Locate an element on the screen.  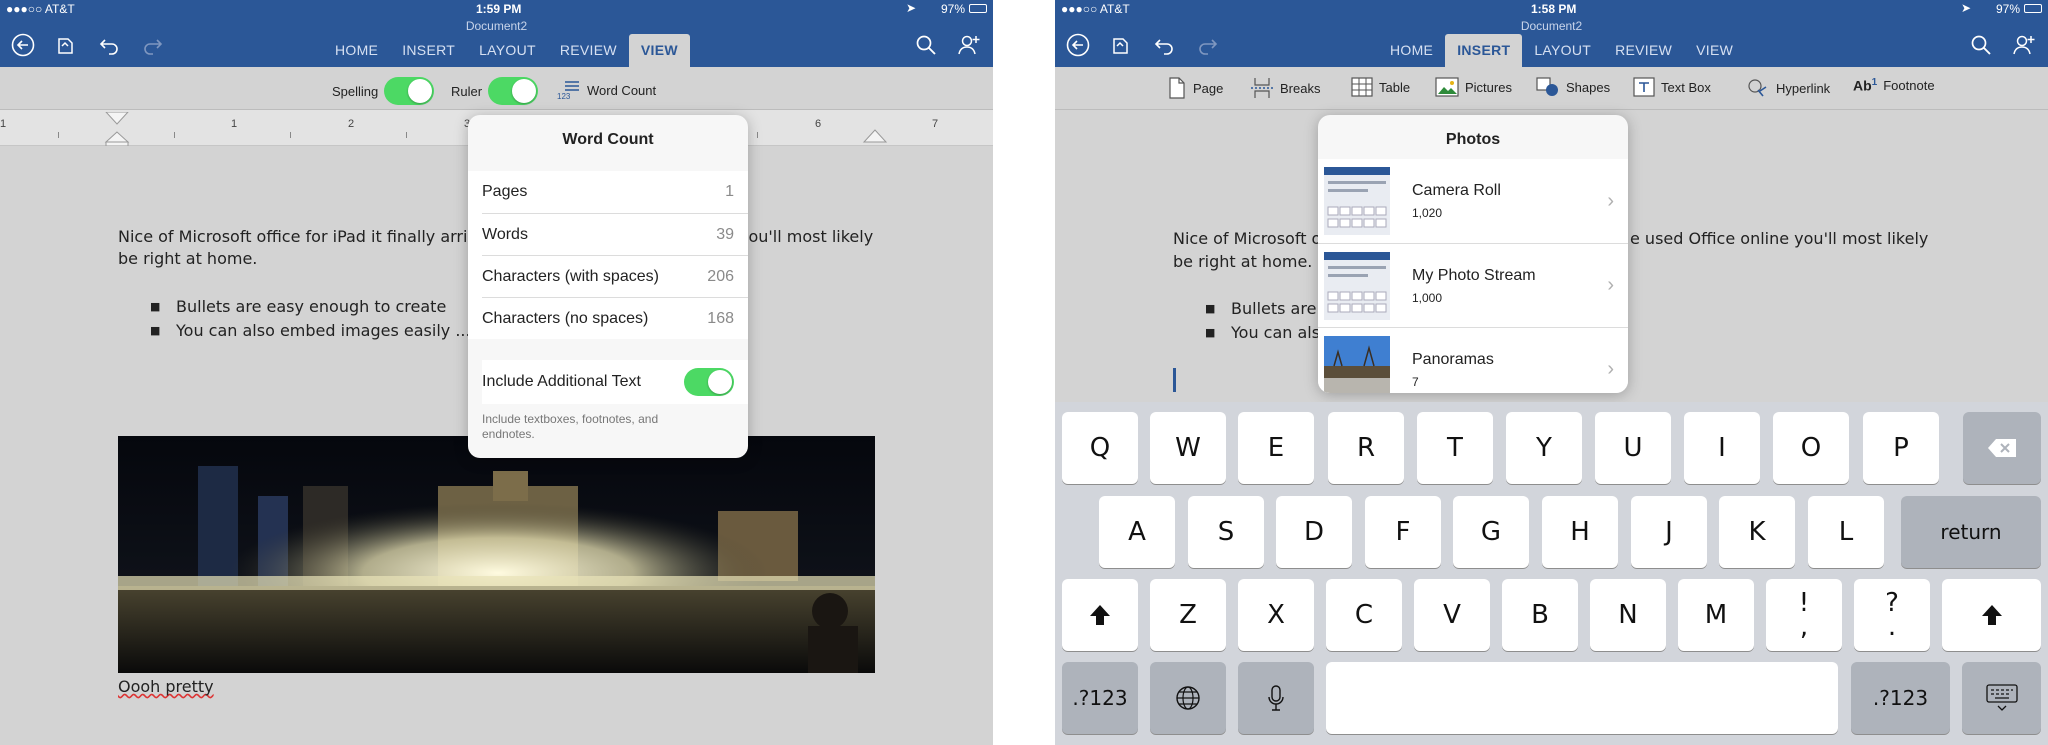
paragraph-line-start: Nice of Microsoft o is located at coordinates (1247, 239).